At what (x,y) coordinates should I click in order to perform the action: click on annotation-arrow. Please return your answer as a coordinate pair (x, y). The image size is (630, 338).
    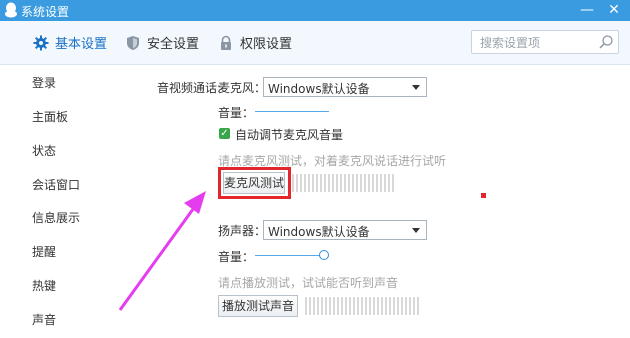
    Looking at the image, I should click on (162, 251).